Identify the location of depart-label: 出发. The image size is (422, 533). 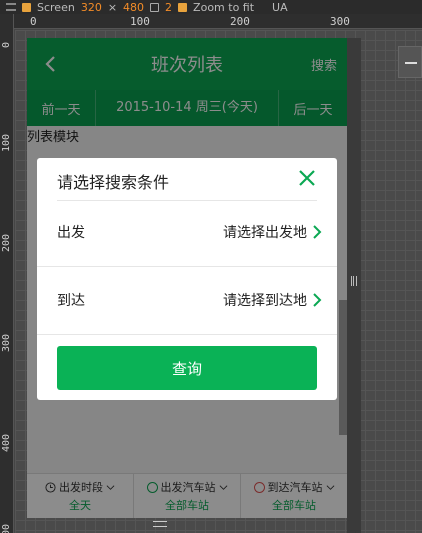
(71, 233).